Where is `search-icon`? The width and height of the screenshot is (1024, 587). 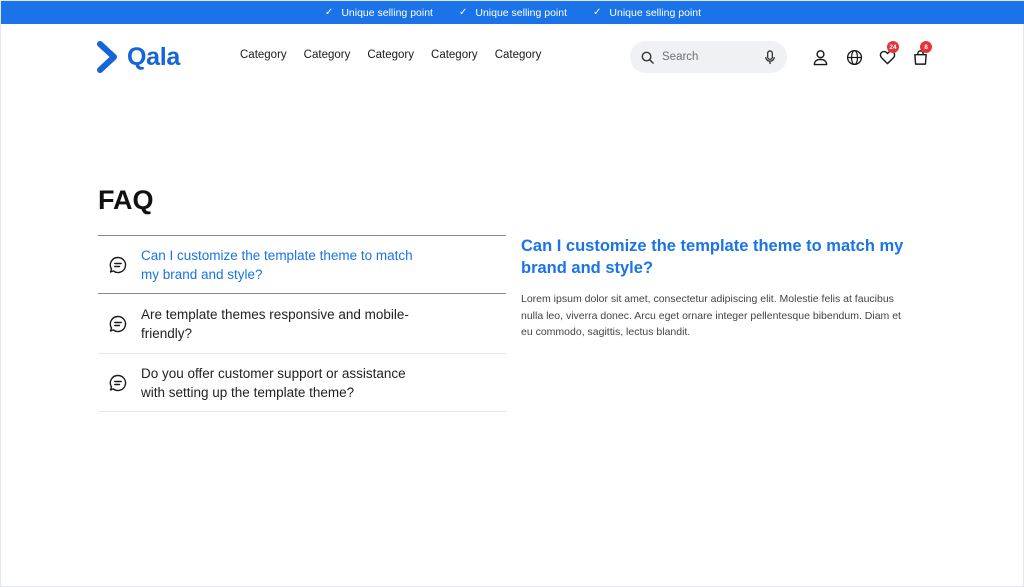 search-icon is located at coordinates (647, 57).